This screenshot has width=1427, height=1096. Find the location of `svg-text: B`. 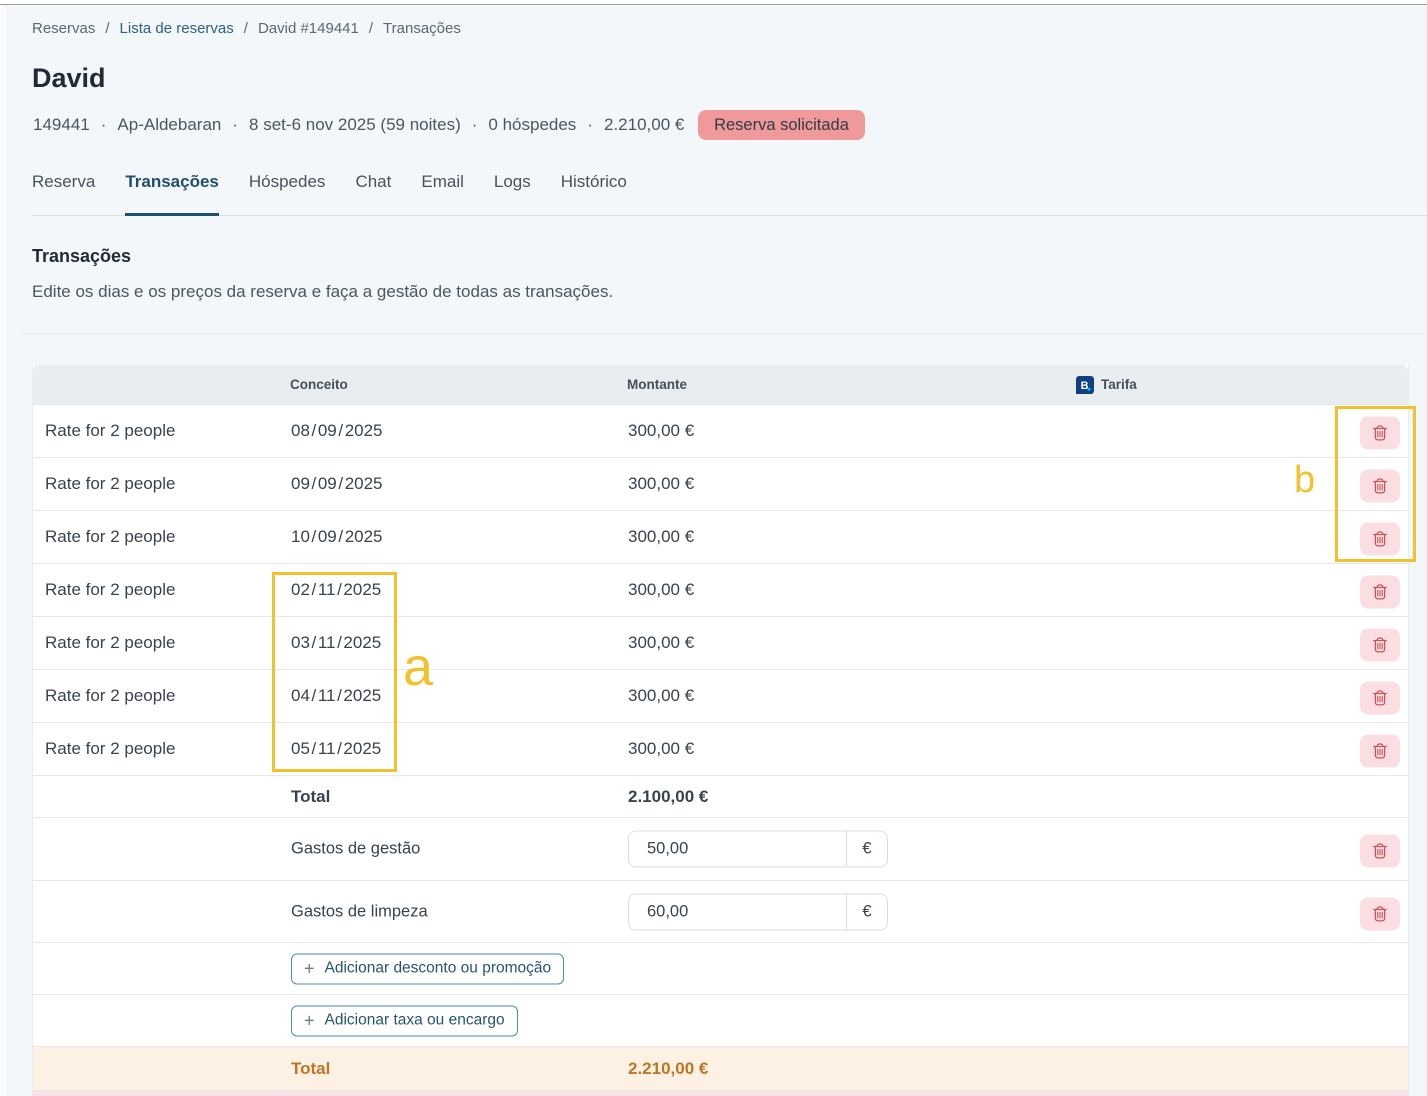

svg-text: B is located at coordinates (1085, 386).